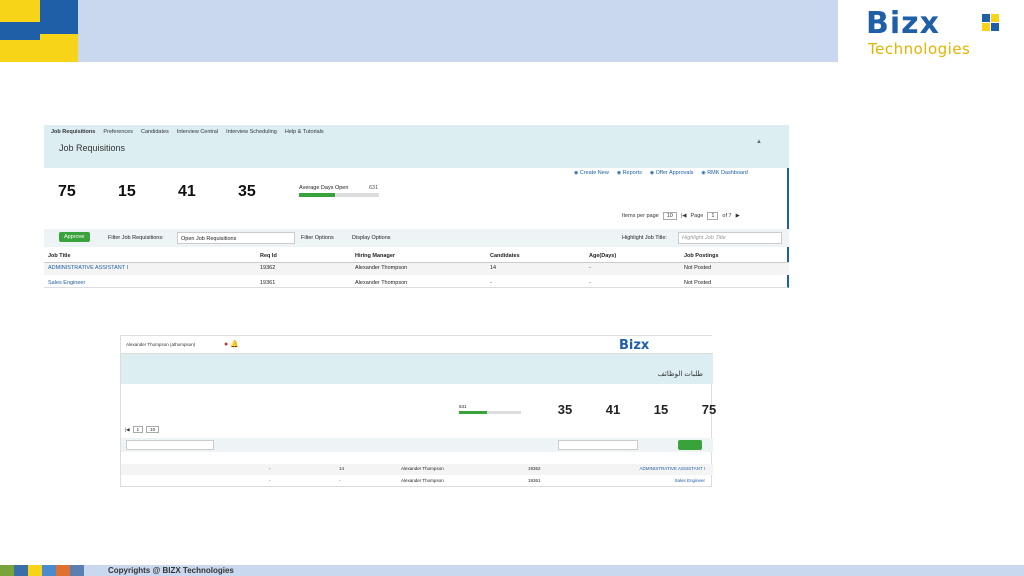  I want to click on approve-button: Approve, so click(74, 237).